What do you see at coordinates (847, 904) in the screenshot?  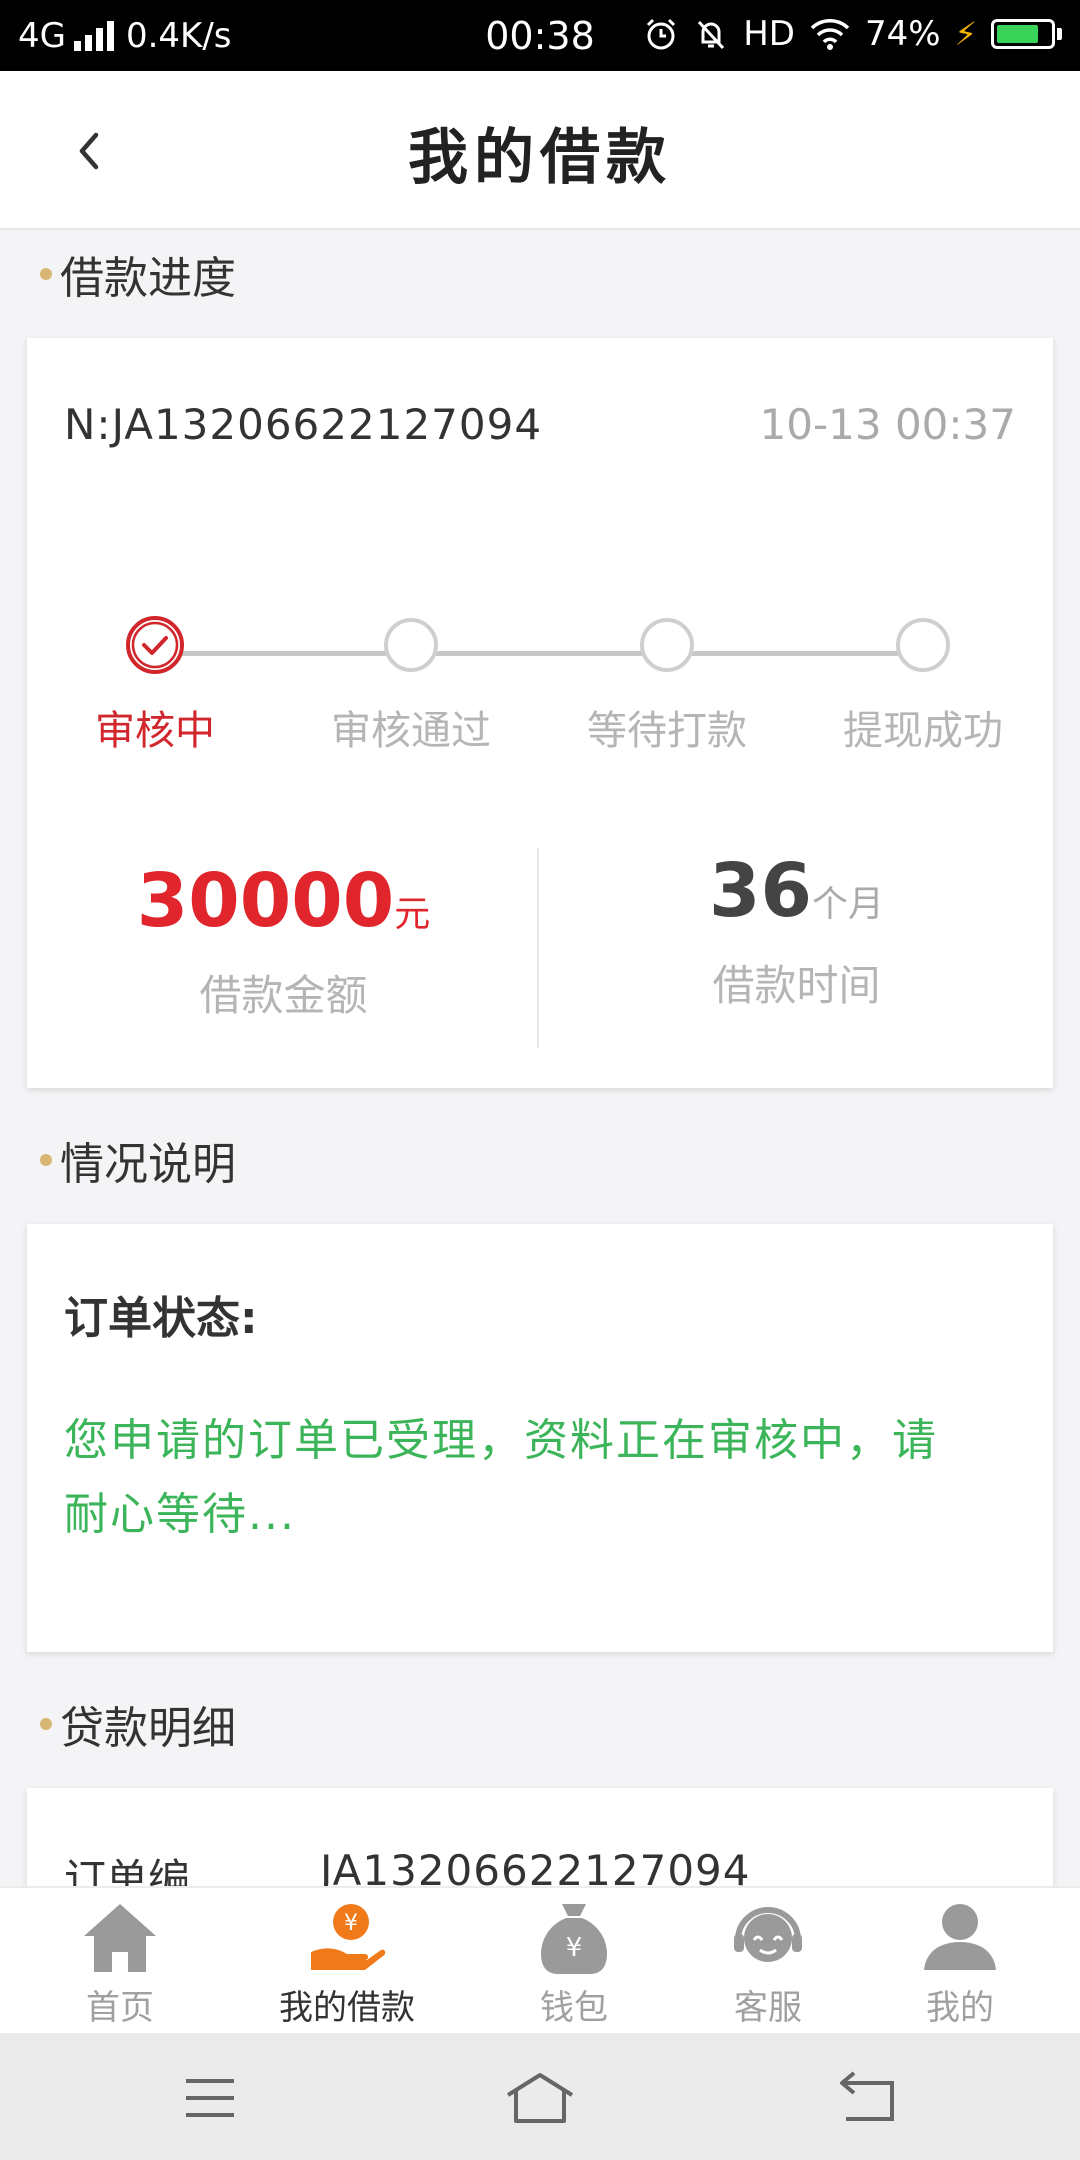 I see `loan-term-unit: 个月` at bounding box center [847, 904].